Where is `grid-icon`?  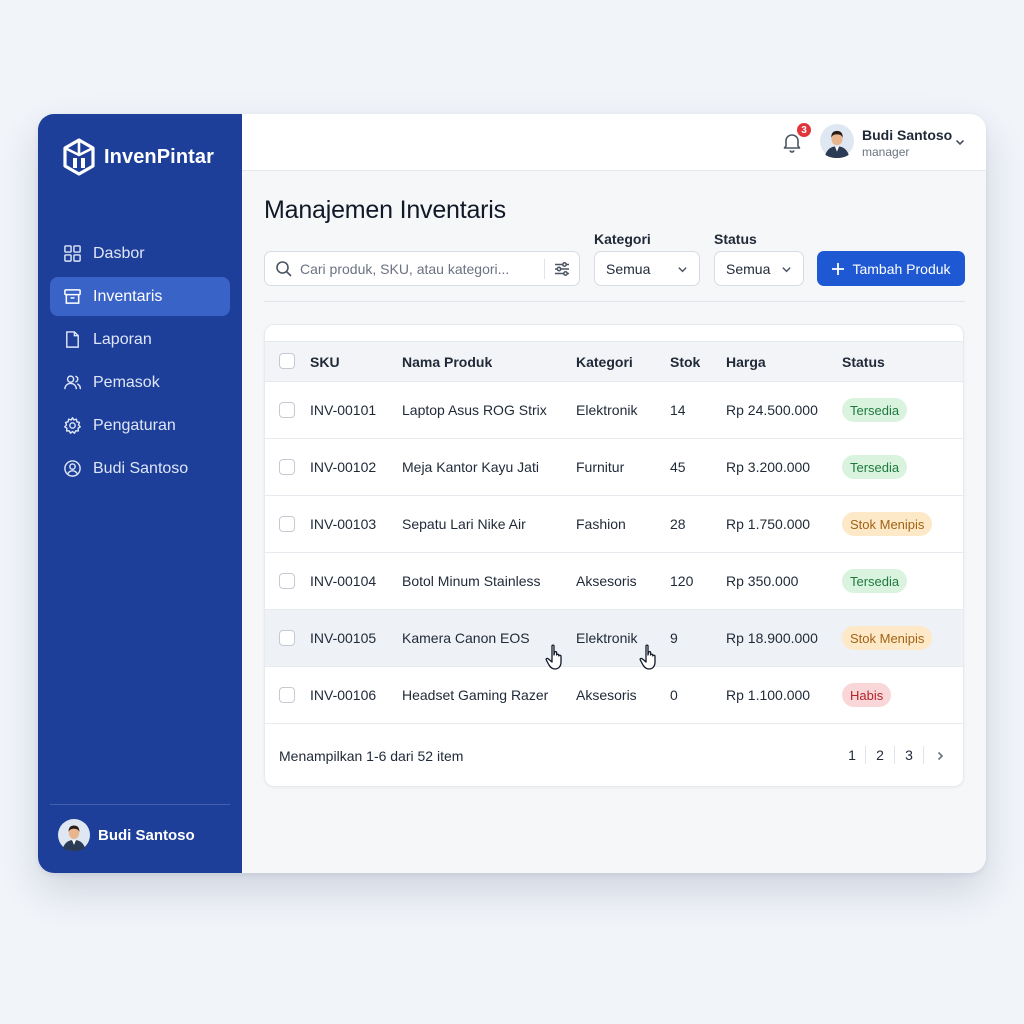
grid-icon is located at coordinates (72, 253).